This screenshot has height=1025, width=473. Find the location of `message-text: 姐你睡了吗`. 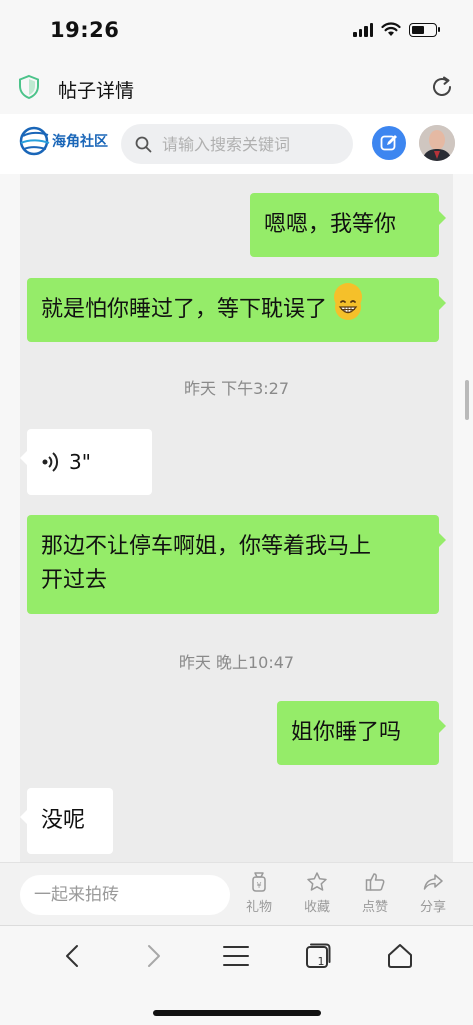

message-text: 姐你睡了吗 is located at coordinates (346, 732).